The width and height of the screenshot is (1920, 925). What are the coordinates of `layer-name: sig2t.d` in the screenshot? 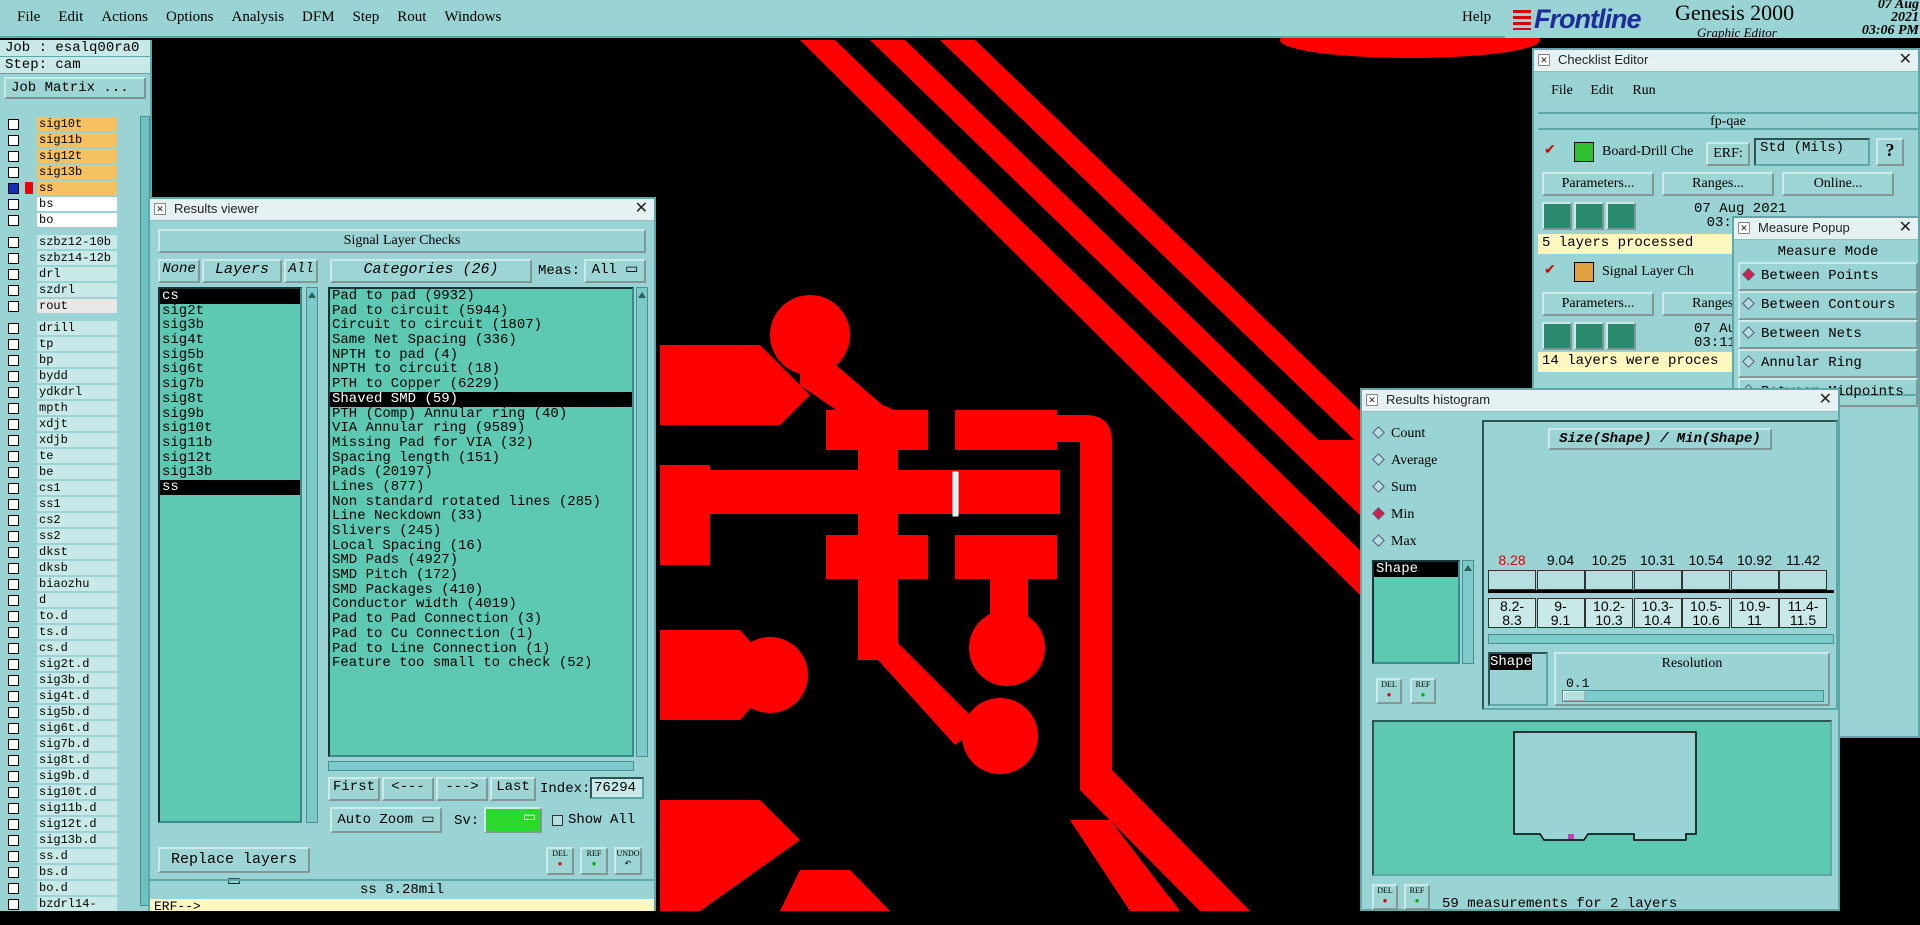 It's located at (77, 664).